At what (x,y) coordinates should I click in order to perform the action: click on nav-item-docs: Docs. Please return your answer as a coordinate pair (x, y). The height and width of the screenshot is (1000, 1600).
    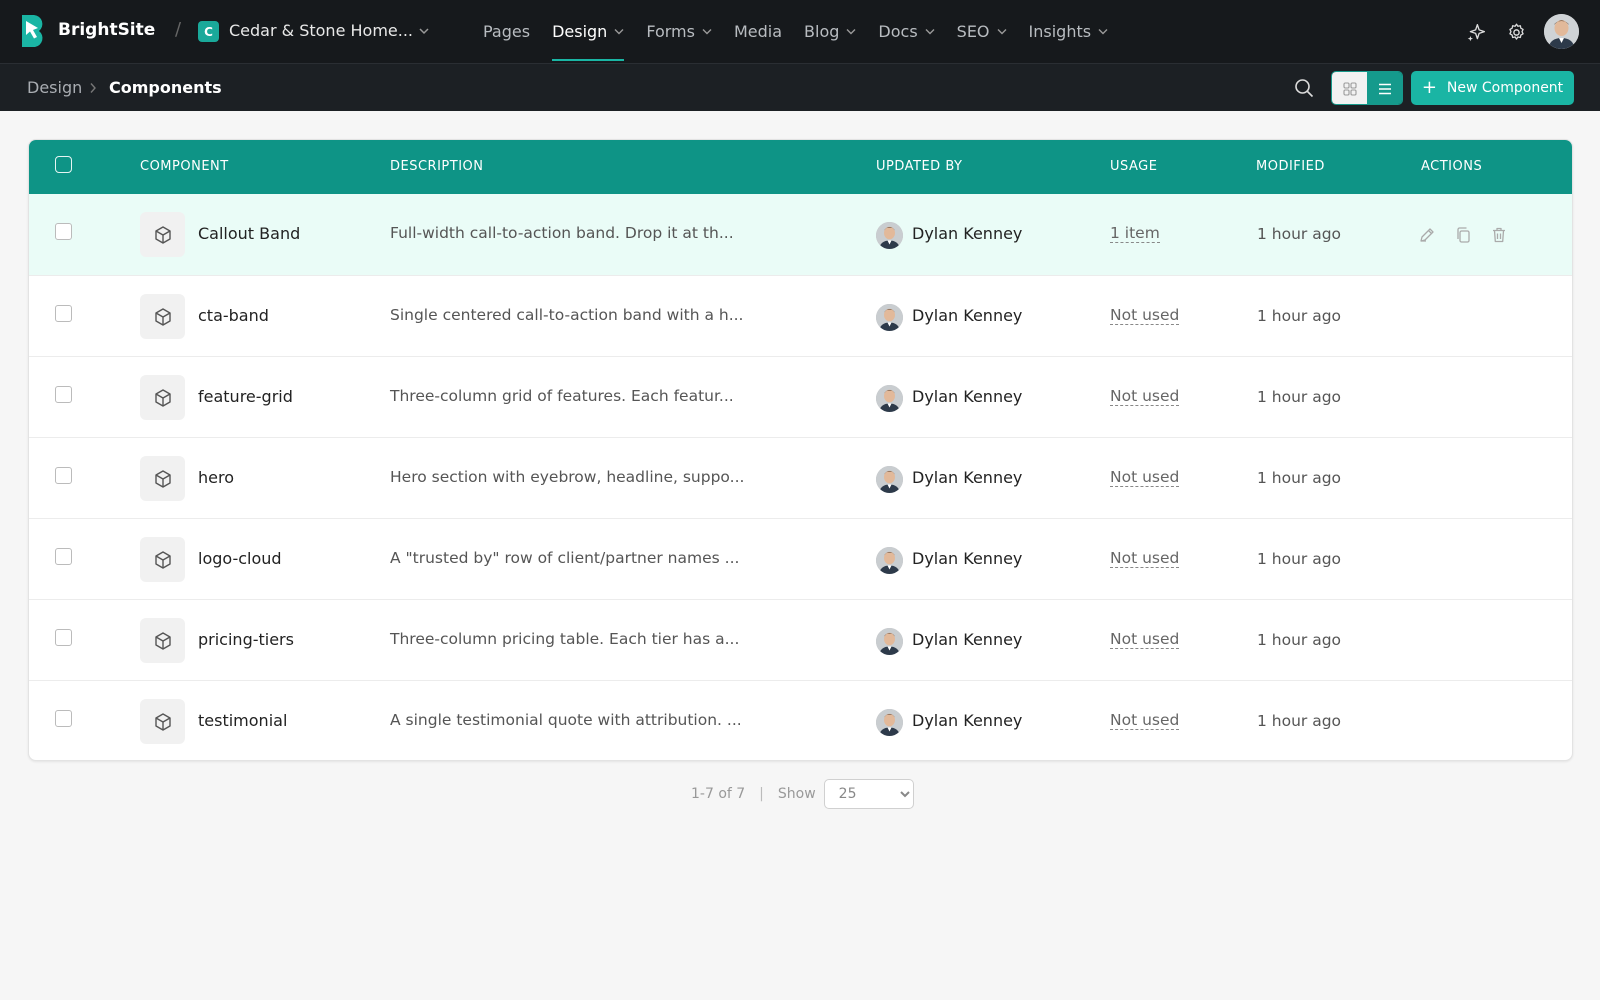
    Looking at the image, I should click on (906, 31).